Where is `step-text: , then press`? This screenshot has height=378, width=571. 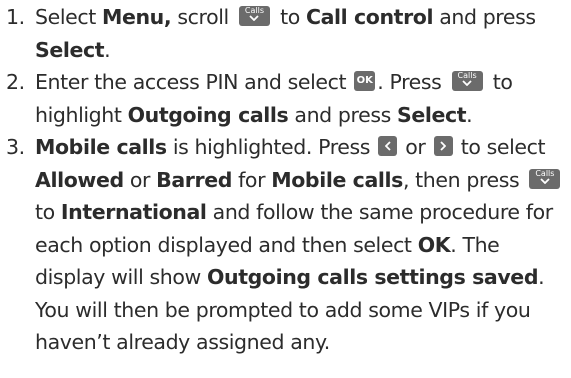
step-text: , then press is located at coordinates (464, 179).